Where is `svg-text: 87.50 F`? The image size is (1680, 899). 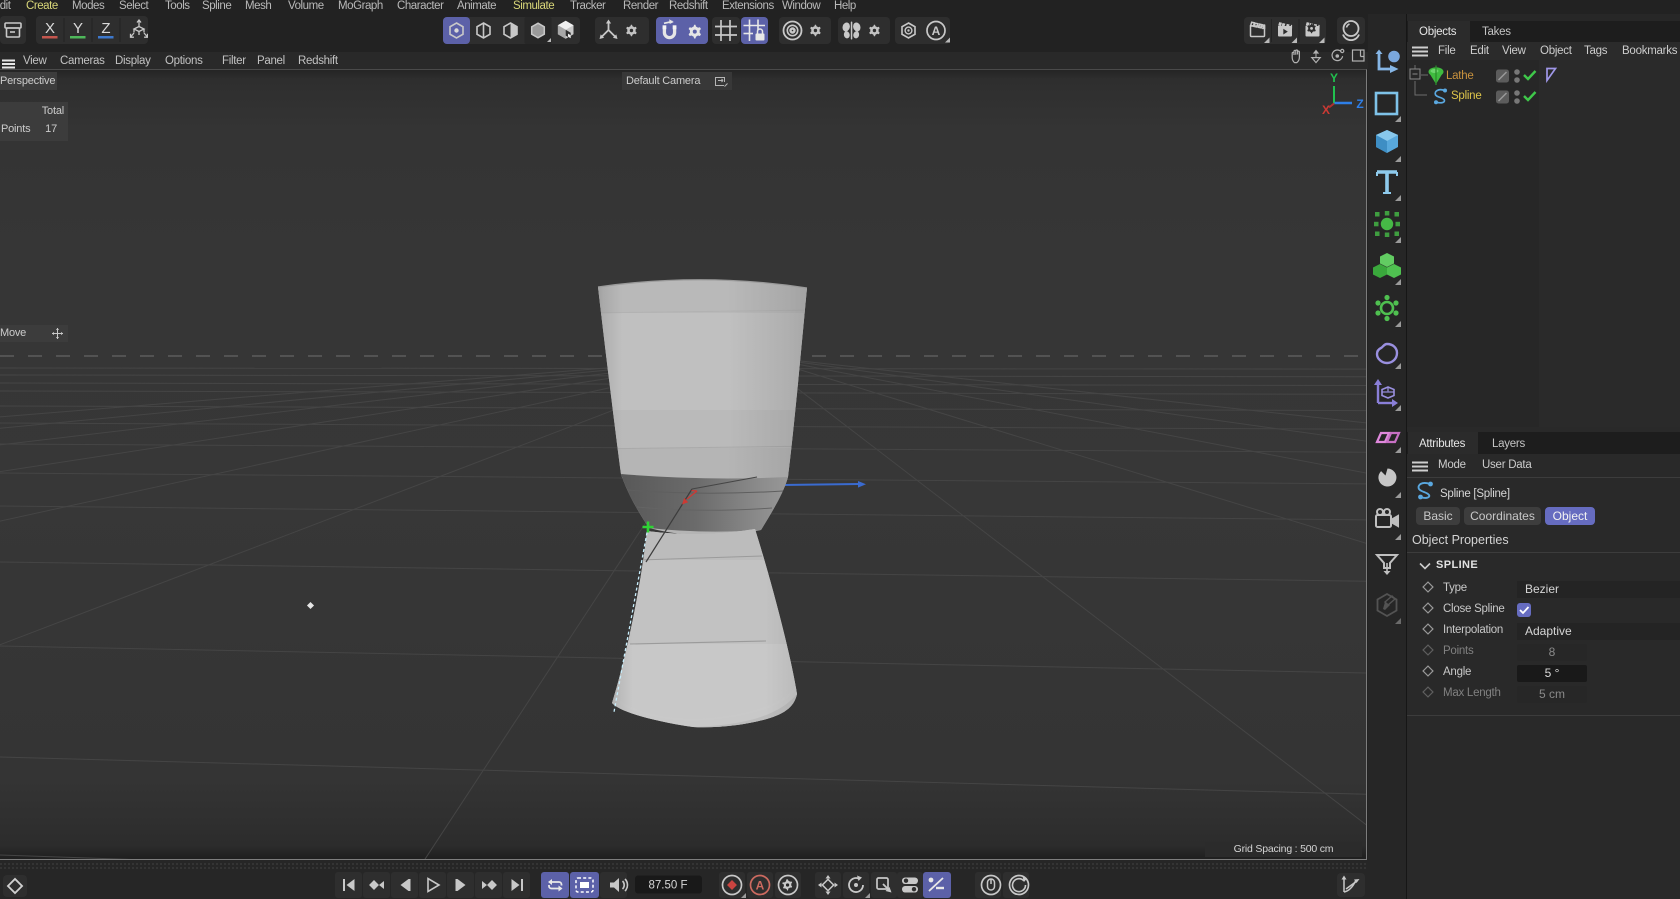 svg-text: 87.50 F is located at coordinates (668, 886).